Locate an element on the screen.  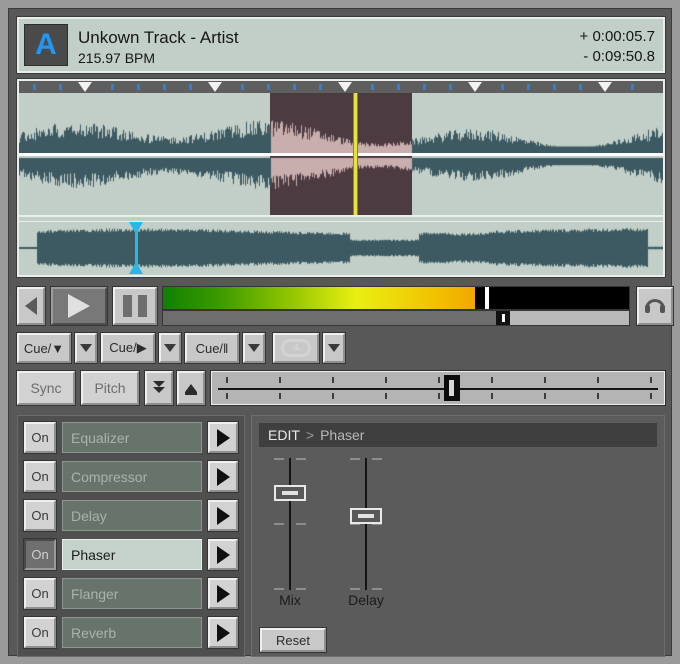
track-time-block: + 0:00:05.7 - 0:09:50.8 is located at coordinates (621, 45).